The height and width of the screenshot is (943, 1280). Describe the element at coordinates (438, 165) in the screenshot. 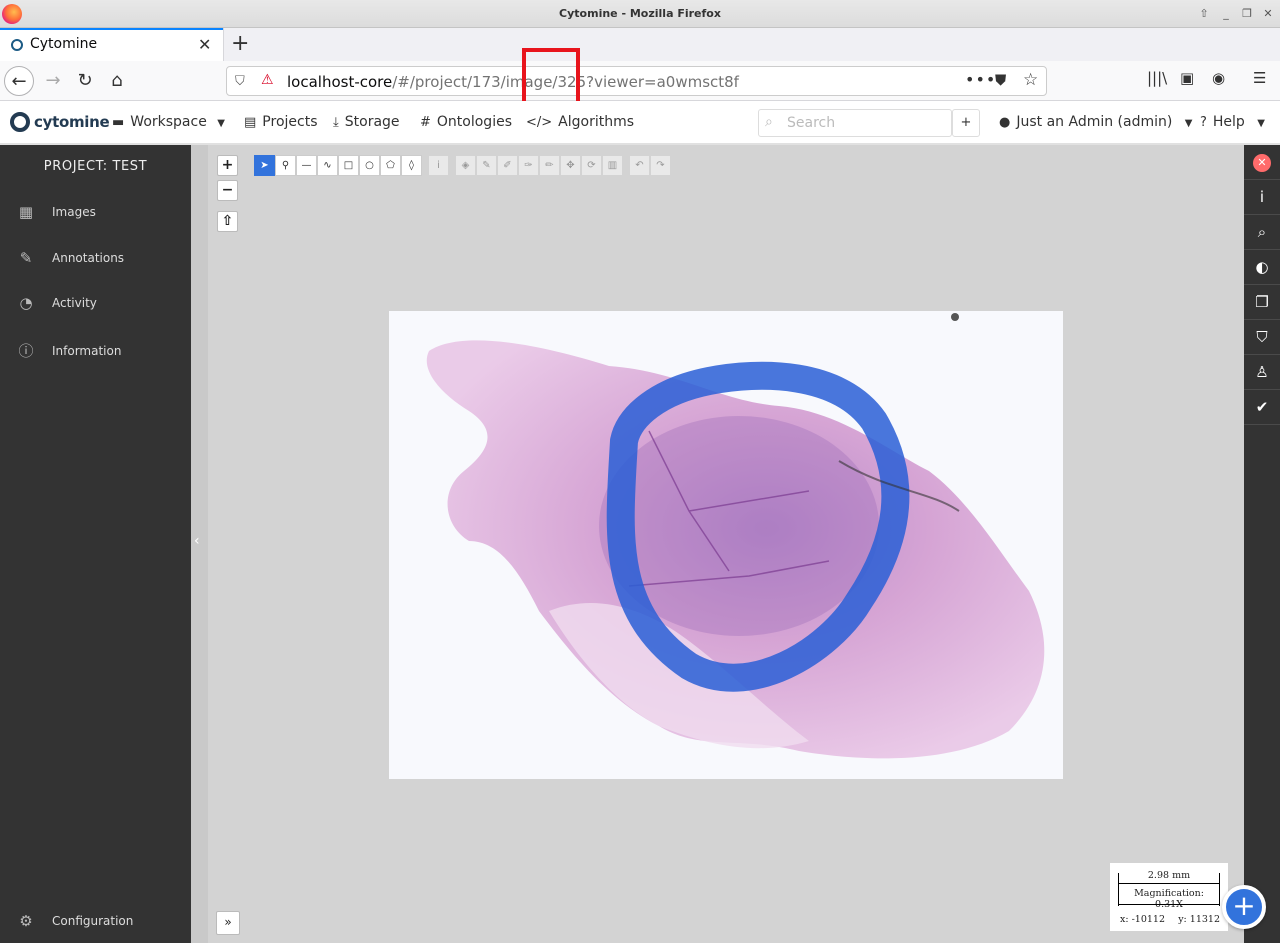

I see `info-tool-icon: i` at that location.